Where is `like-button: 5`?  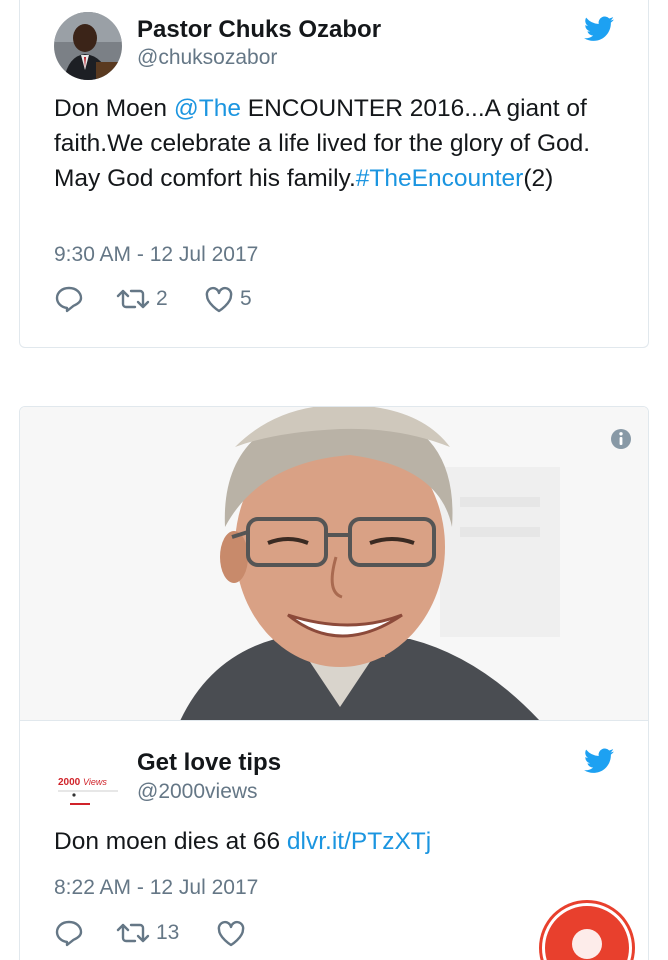 like-button: 5 is located at coordinates (228, 299).